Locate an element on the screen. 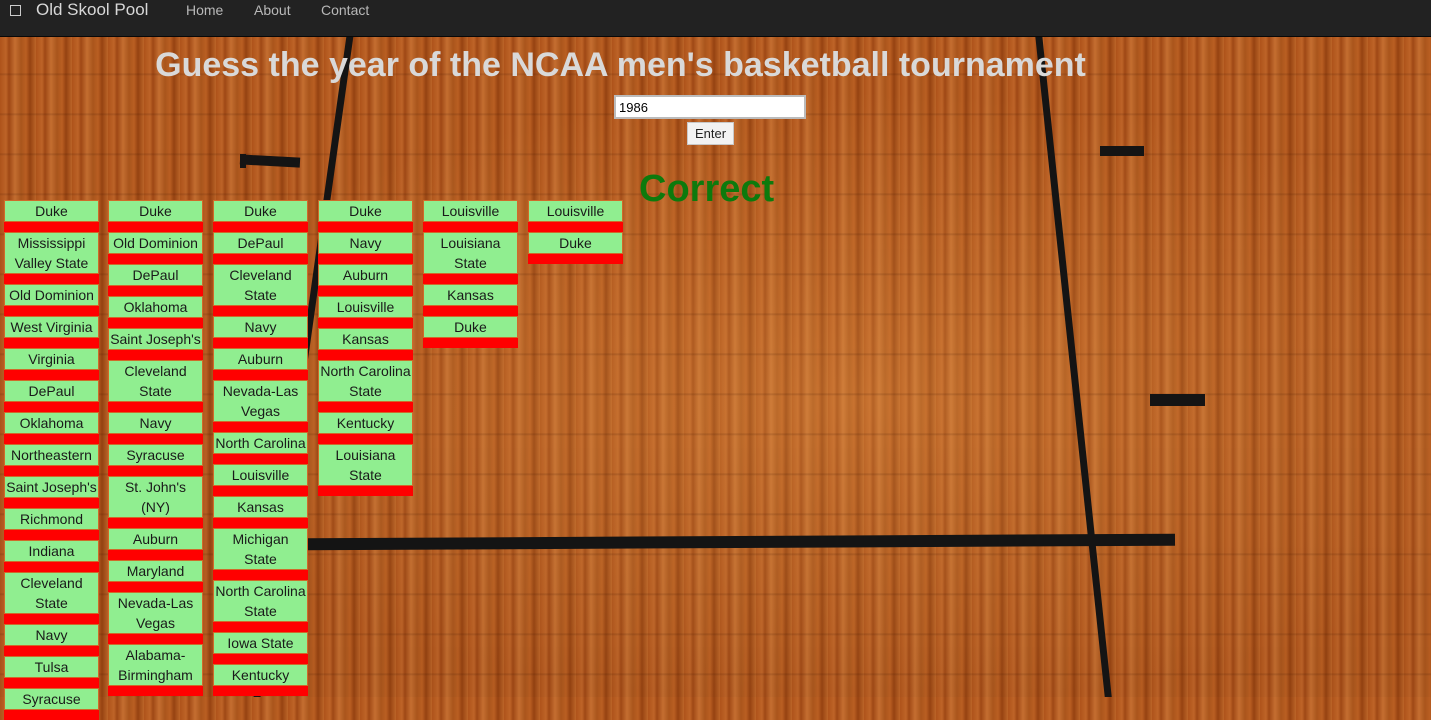  navbar: Old Skool Pool Home About Contact is located at coordinates (715, 18).